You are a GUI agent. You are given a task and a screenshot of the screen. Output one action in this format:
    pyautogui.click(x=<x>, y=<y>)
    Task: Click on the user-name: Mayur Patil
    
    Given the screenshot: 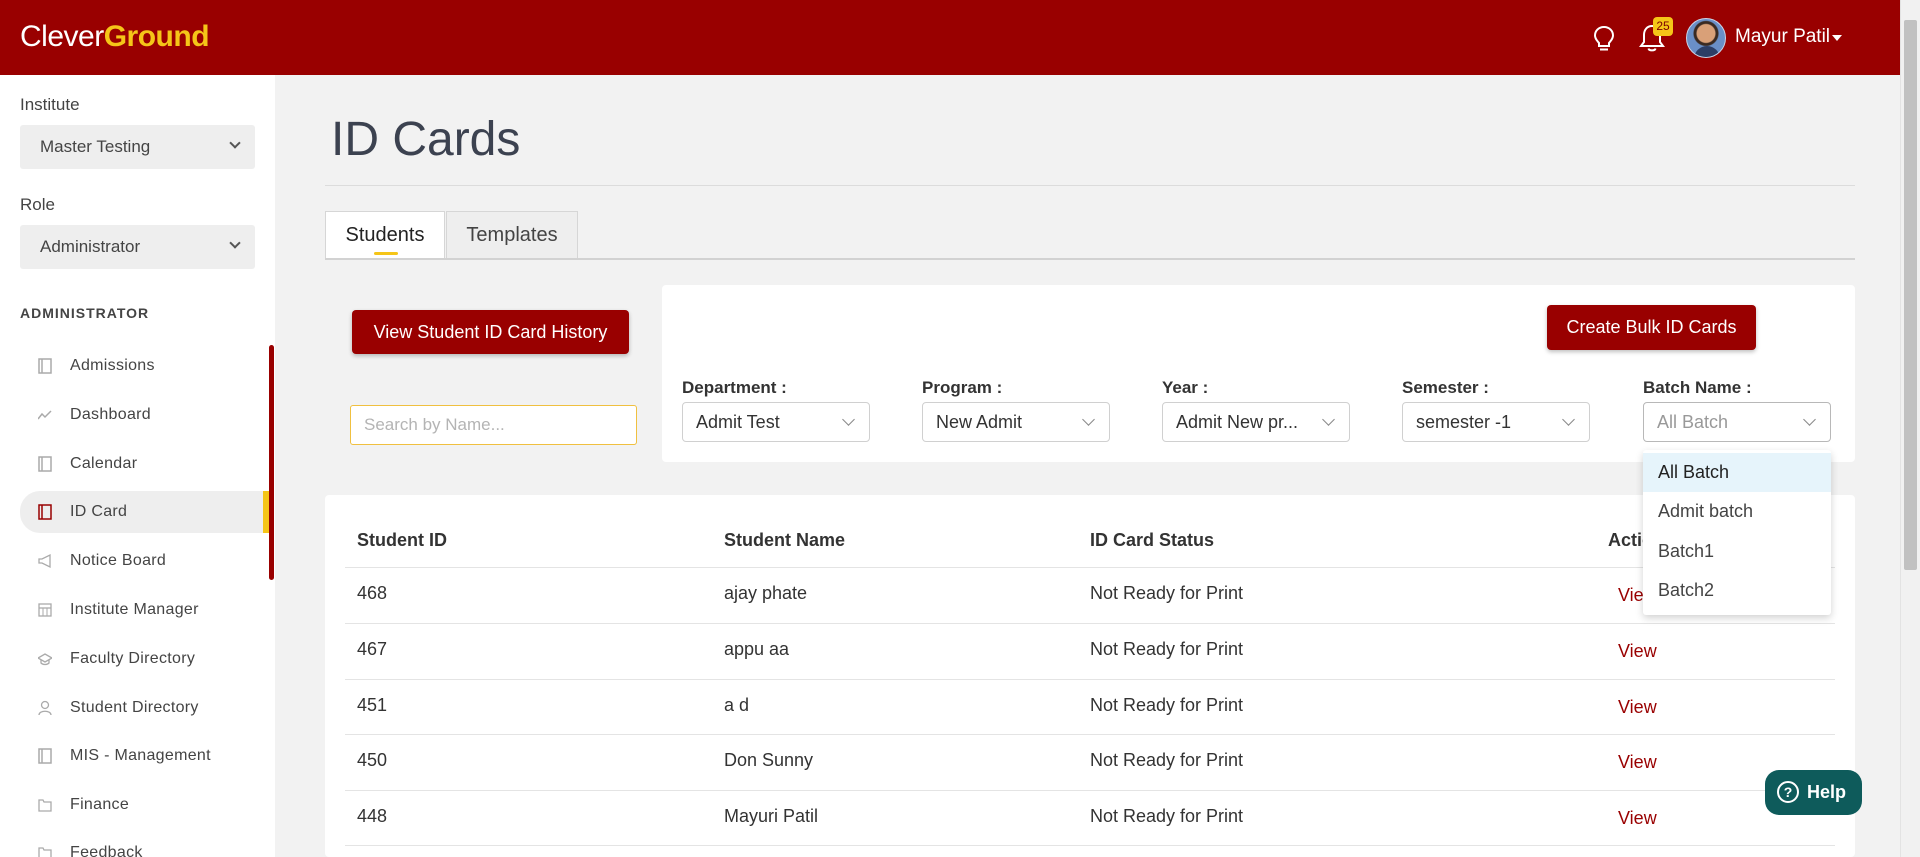 What is the action you would take?
    pyautogui.click(x=1782, y=37)
    